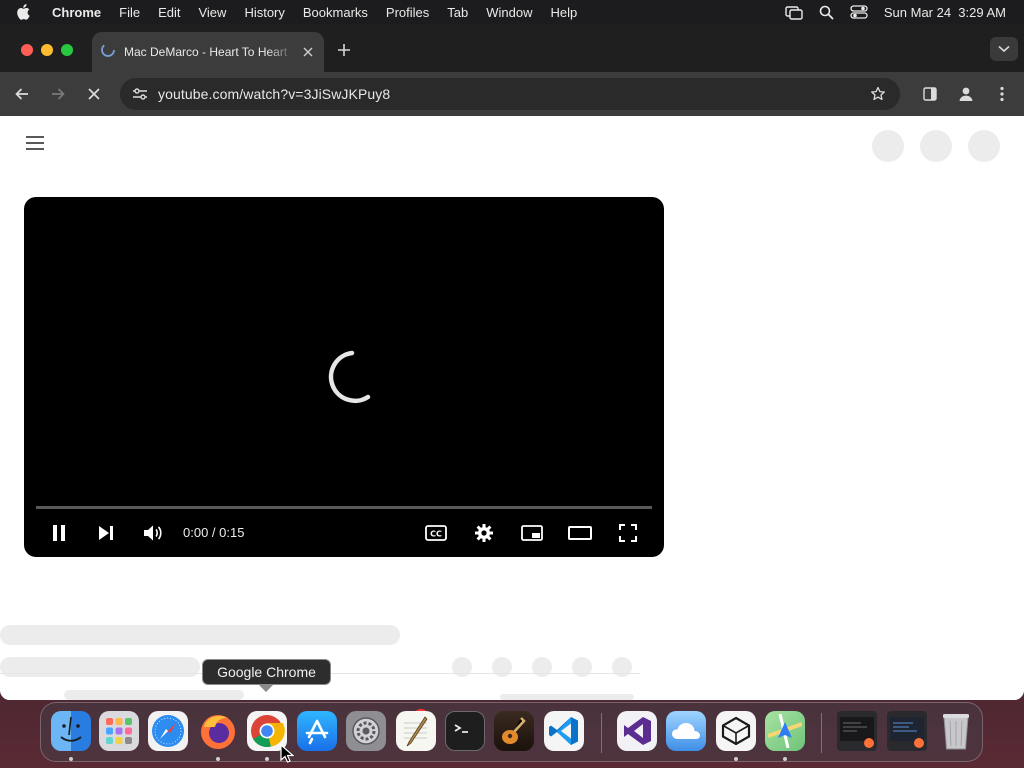  I want to click on dock-tooltip-arrow, so click(266, 688).